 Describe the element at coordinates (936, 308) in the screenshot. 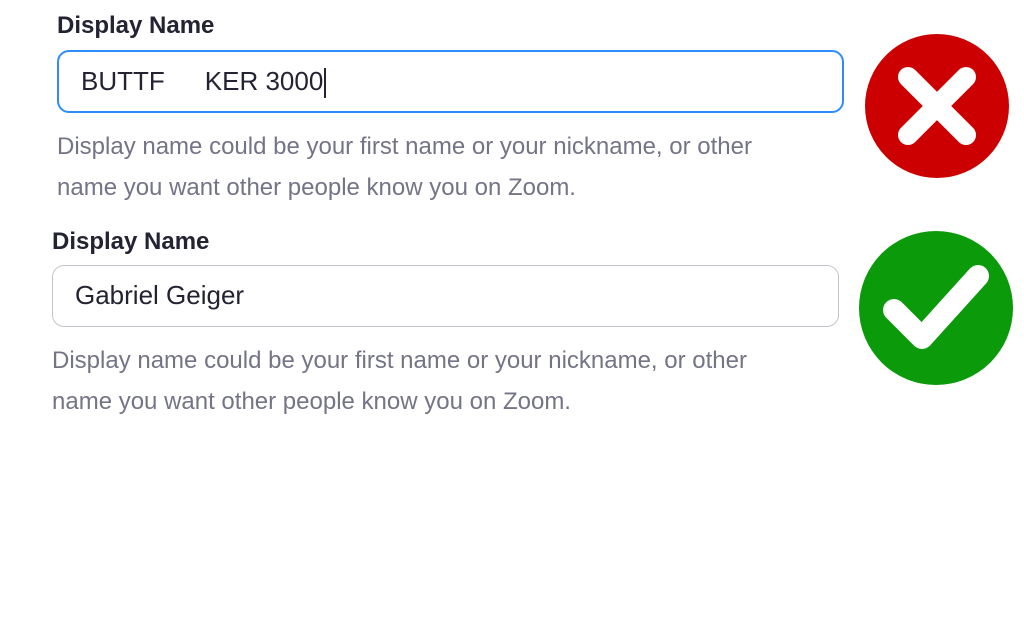

I see `checkmark-icon` at that location.